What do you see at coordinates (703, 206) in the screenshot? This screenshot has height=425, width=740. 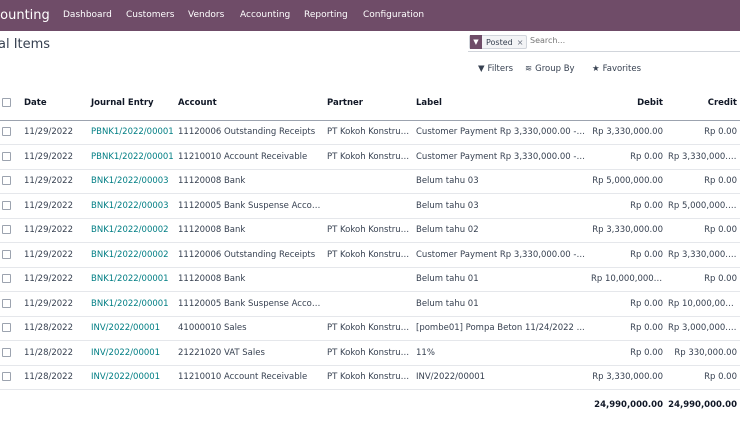 I see `cell-credit: Rp 5,000,000.00` at bounding box center [703, 206].